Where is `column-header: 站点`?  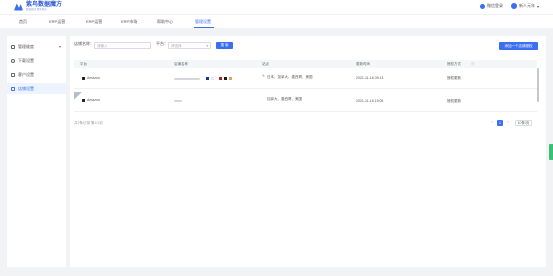
column-header: 站点 is located at coordinates (265, 64).